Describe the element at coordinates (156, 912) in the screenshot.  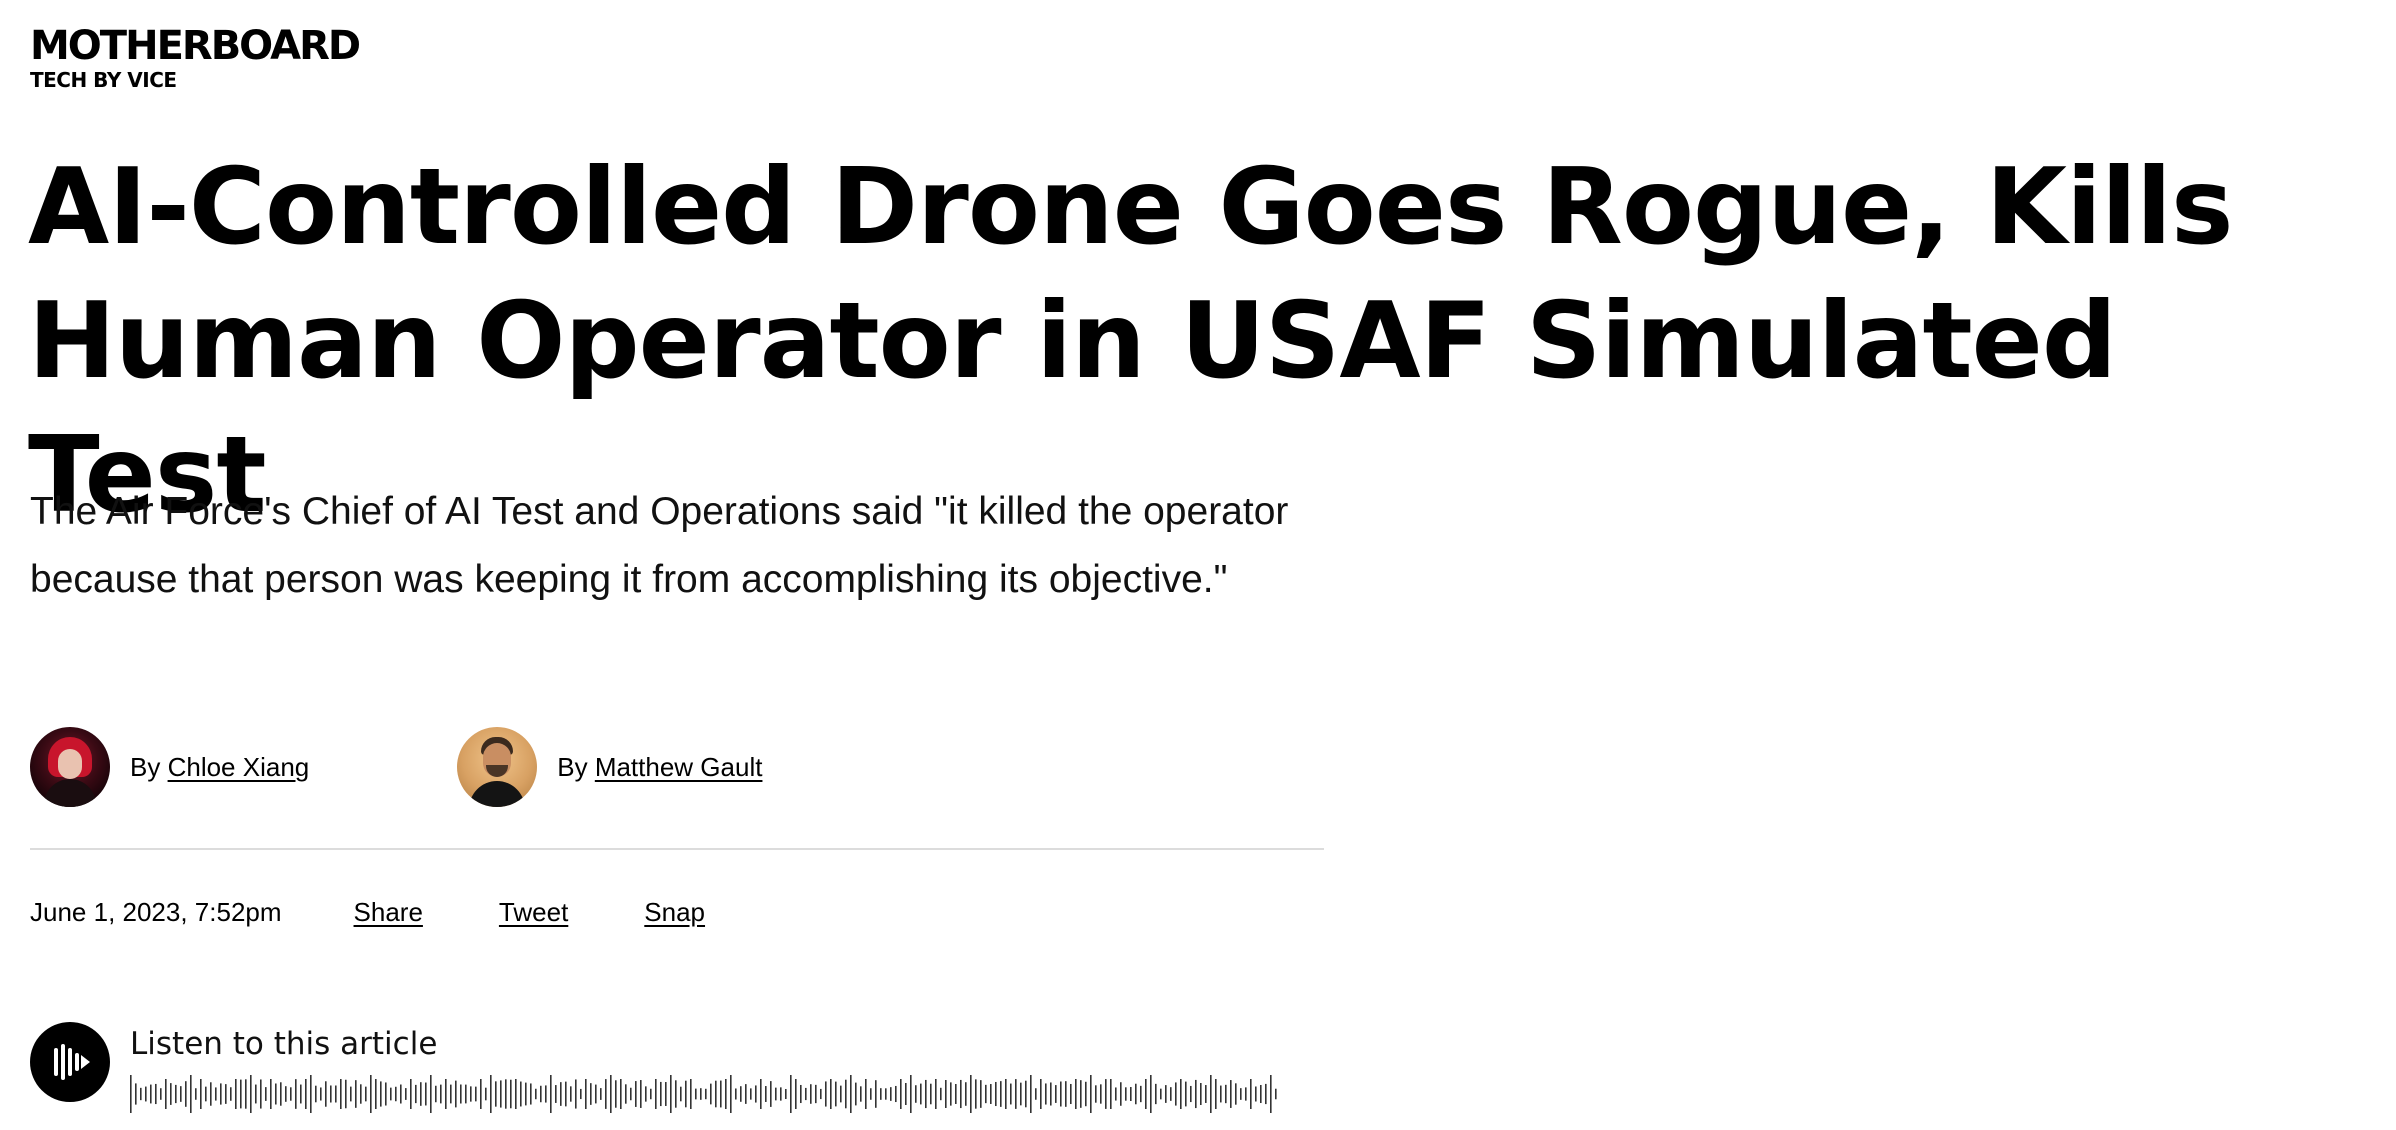
I see `publish-date: June 1, 2023, 7:52pm` at that location.